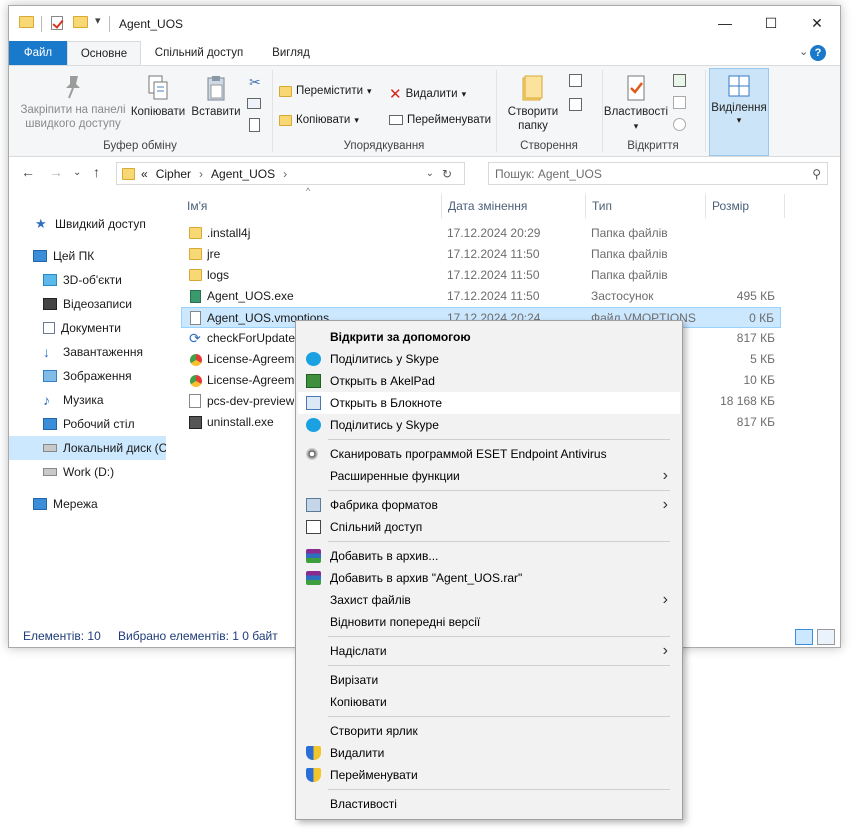 This screenshot has height=833, width=857. Describe the element at coordinates (199, 53) in the screenshot. I see `tab-share: Спільний доступ` at that location.